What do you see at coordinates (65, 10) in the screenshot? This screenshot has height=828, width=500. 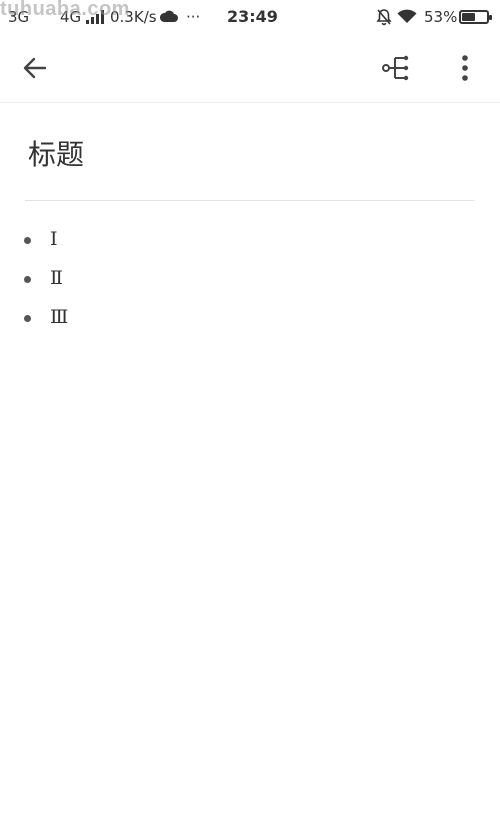 I see `watermark: tuhuaba.com` at bounding box center [65, 10].